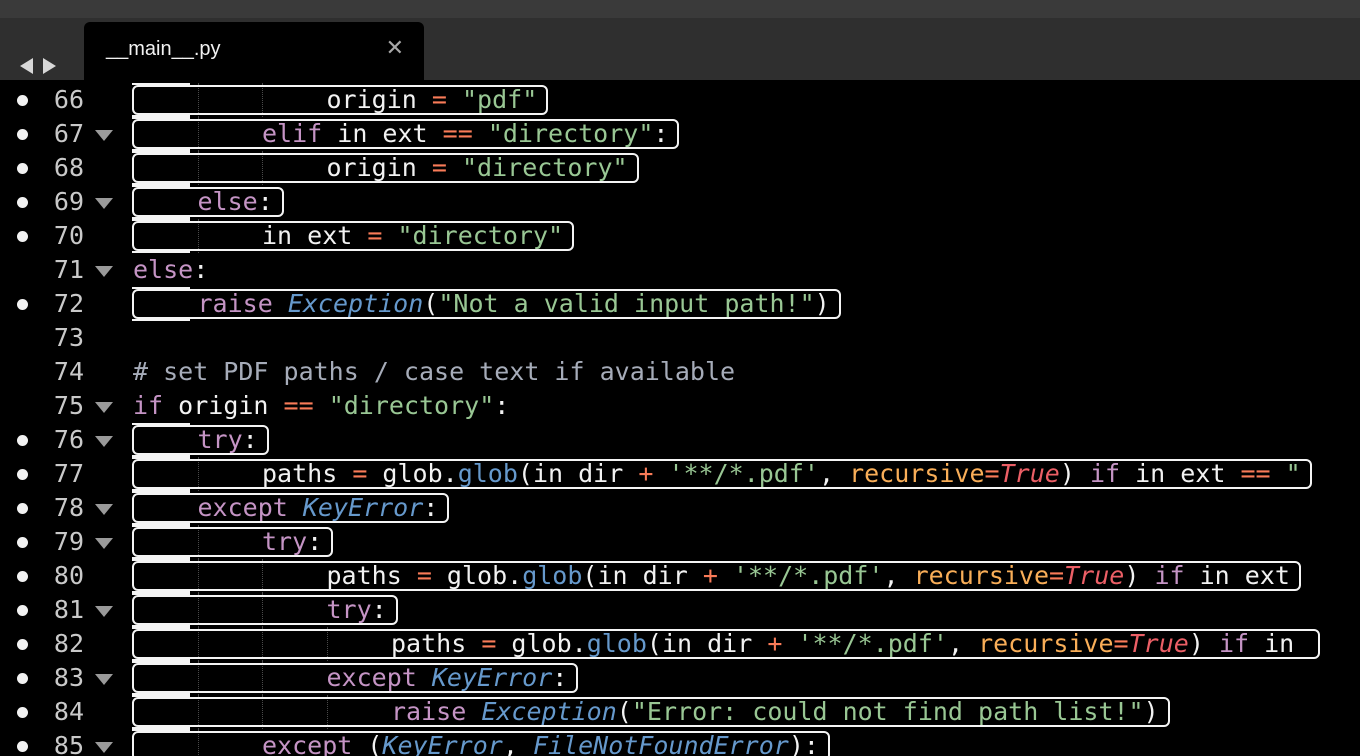 The width and height of the screenshot is (1360, 756). Describe the element at coordinates (680, 678) in the screenshot. I see `code-line: 83 except KeyError:` at that location.